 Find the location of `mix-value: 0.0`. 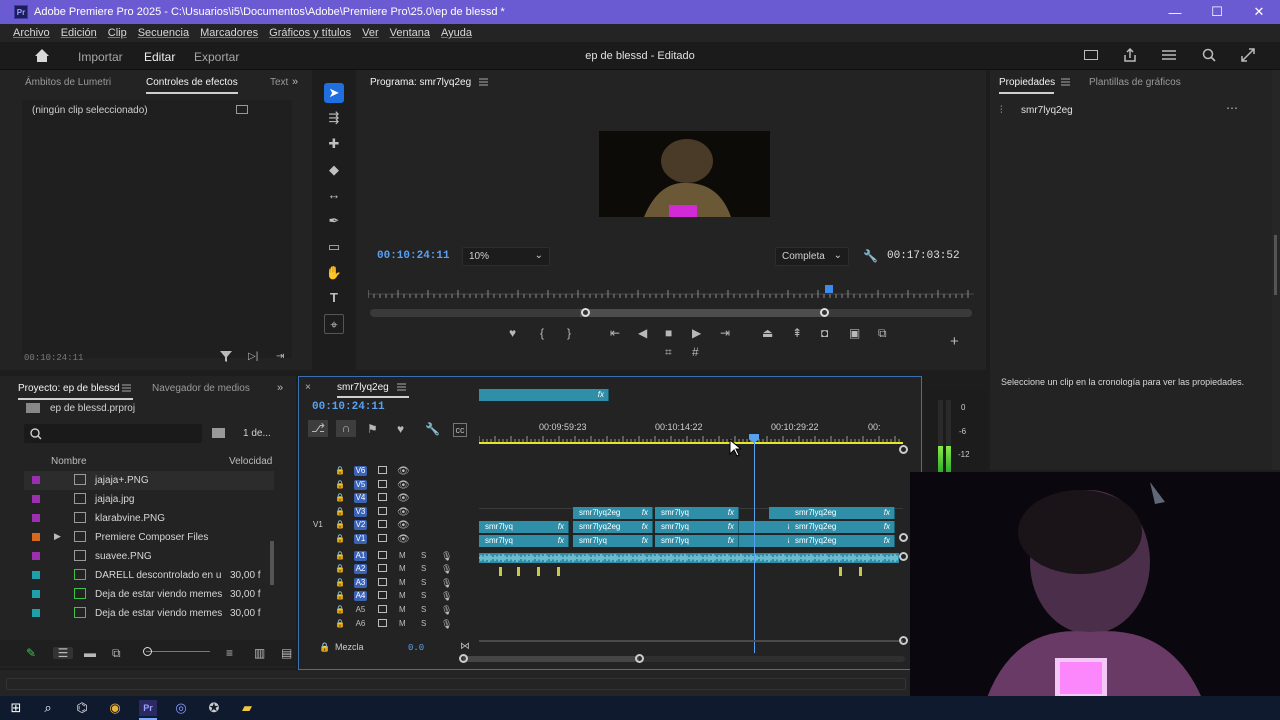

mix-value: 0.0 is located at coordinates (416, 648).